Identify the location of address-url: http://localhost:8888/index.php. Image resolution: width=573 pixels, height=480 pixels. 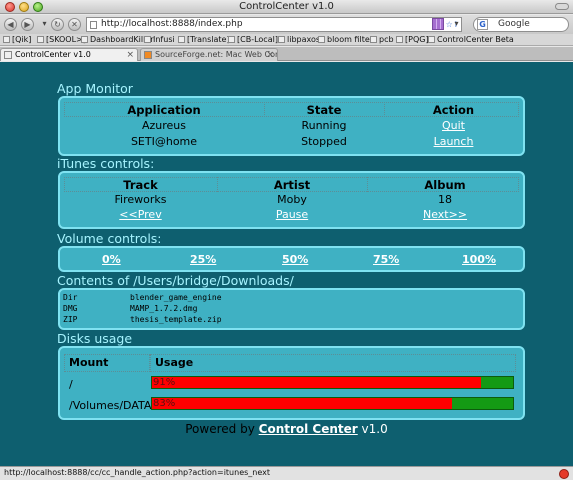
(172, 24).